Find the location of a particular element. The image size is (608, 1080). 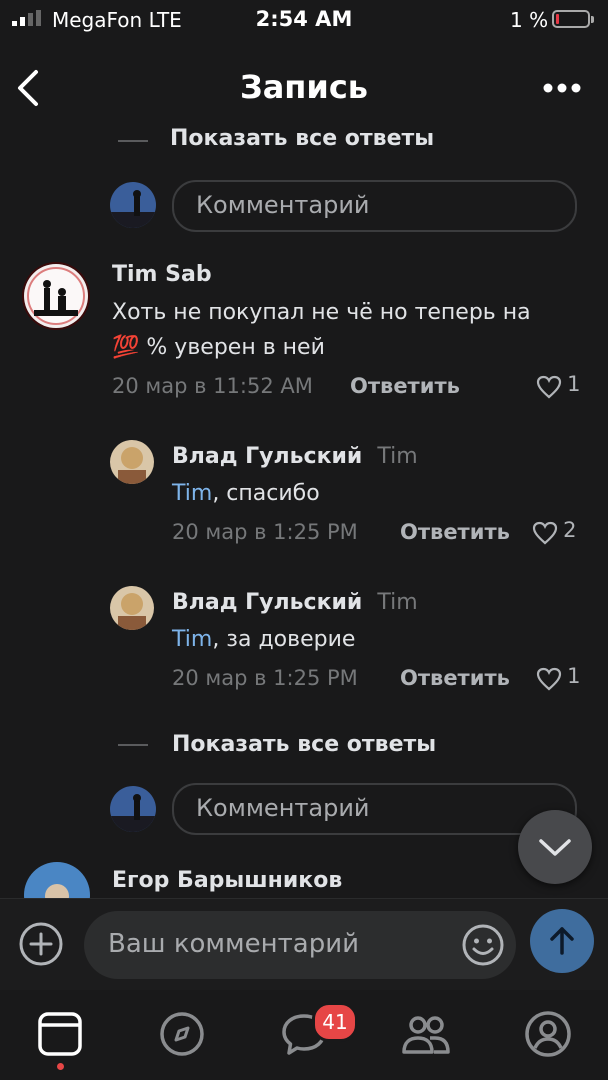

arrow-up-icon is located at coordinates (562, 941).